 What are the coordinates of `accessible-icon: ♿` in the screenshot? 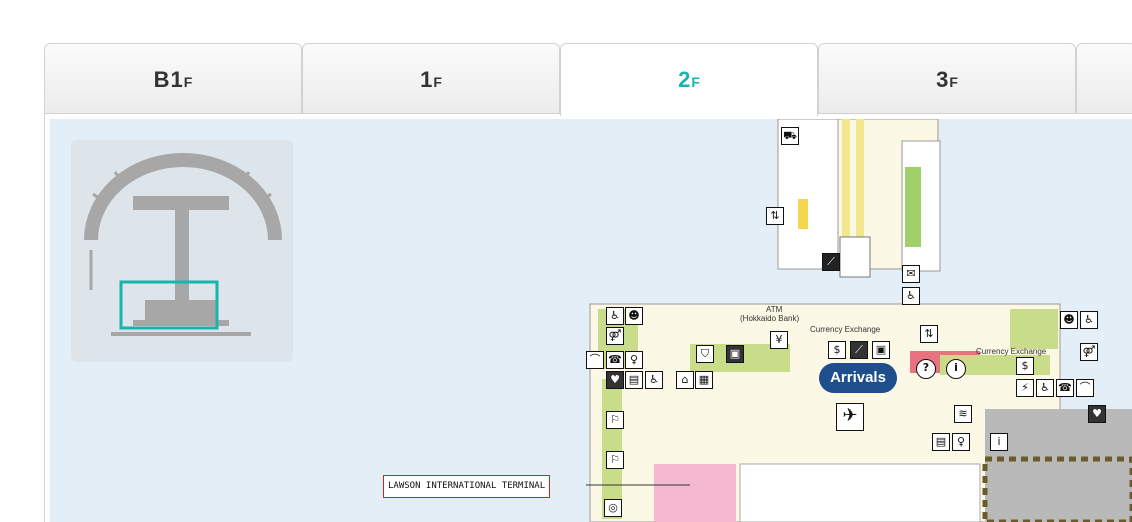 It's located at (911, 296).